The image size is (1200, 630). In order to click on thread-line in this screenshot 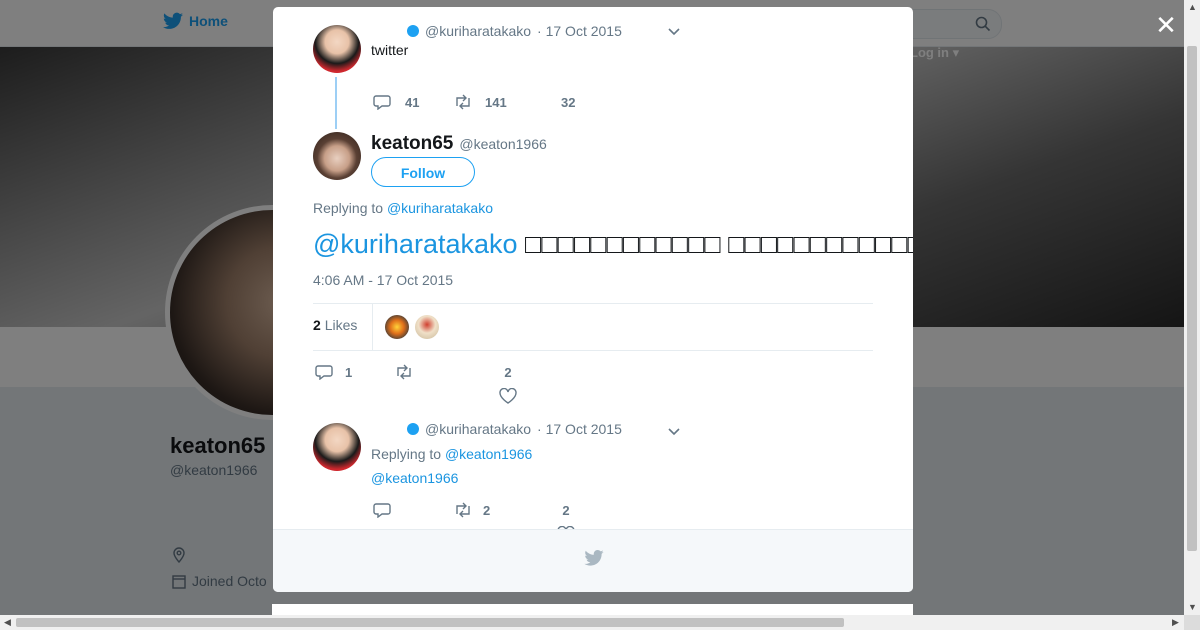, I will do `click(336, 103)`.